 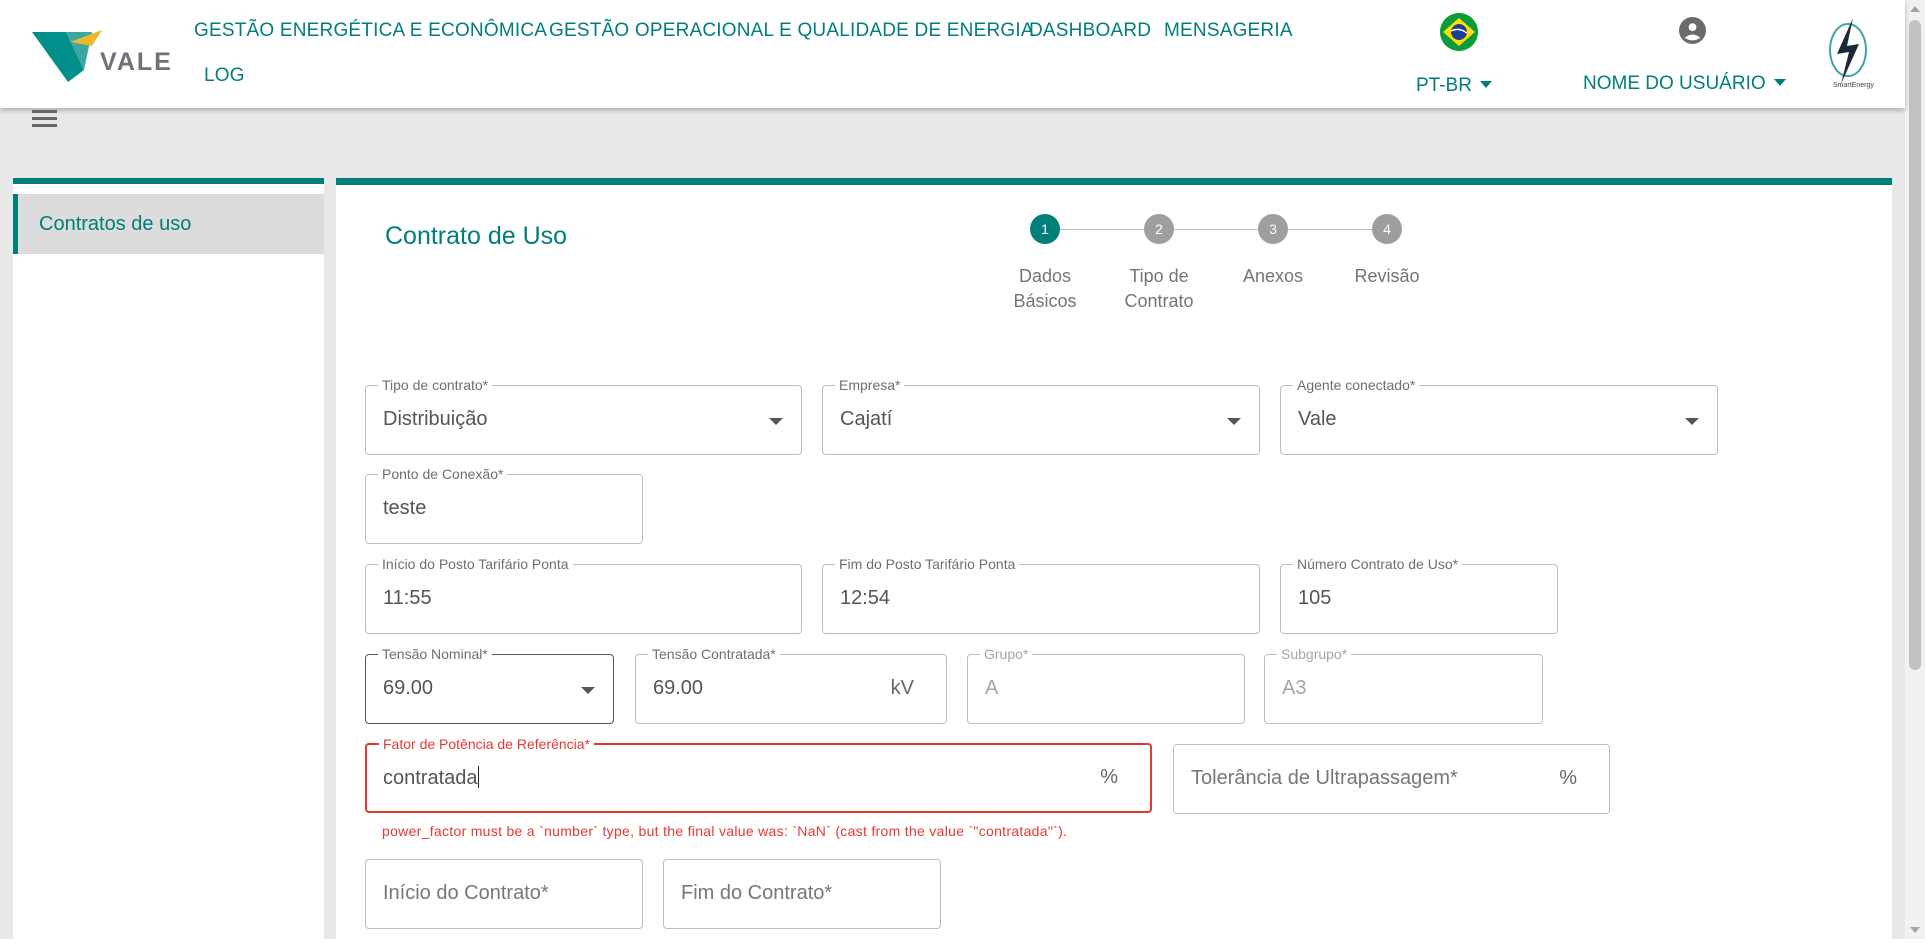 I want to click on nav-dashboard: DASHBOARD, so click(x=1090, y=31).